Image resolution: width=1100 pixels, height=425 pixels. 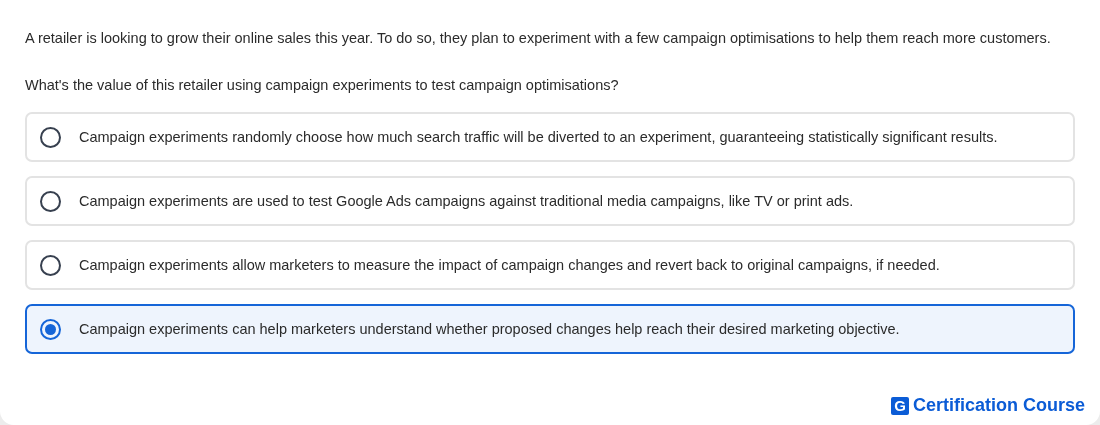 I want to click on answer-text: Campaign experiments randomly choose how much search traffic will be diverted to an experiment, guaranteeing statistically significant results., so click(x=538, y=137).